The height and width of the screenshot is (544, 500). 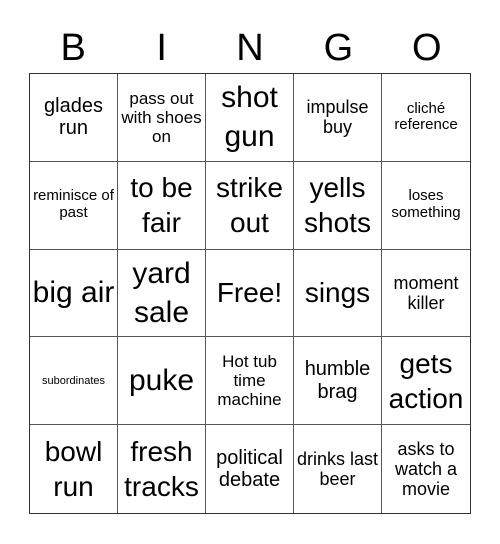 What do you see at coordinates (161, 48) in the screenshot?
I see `header-letter-i: I` at bounding box center [161, 48].